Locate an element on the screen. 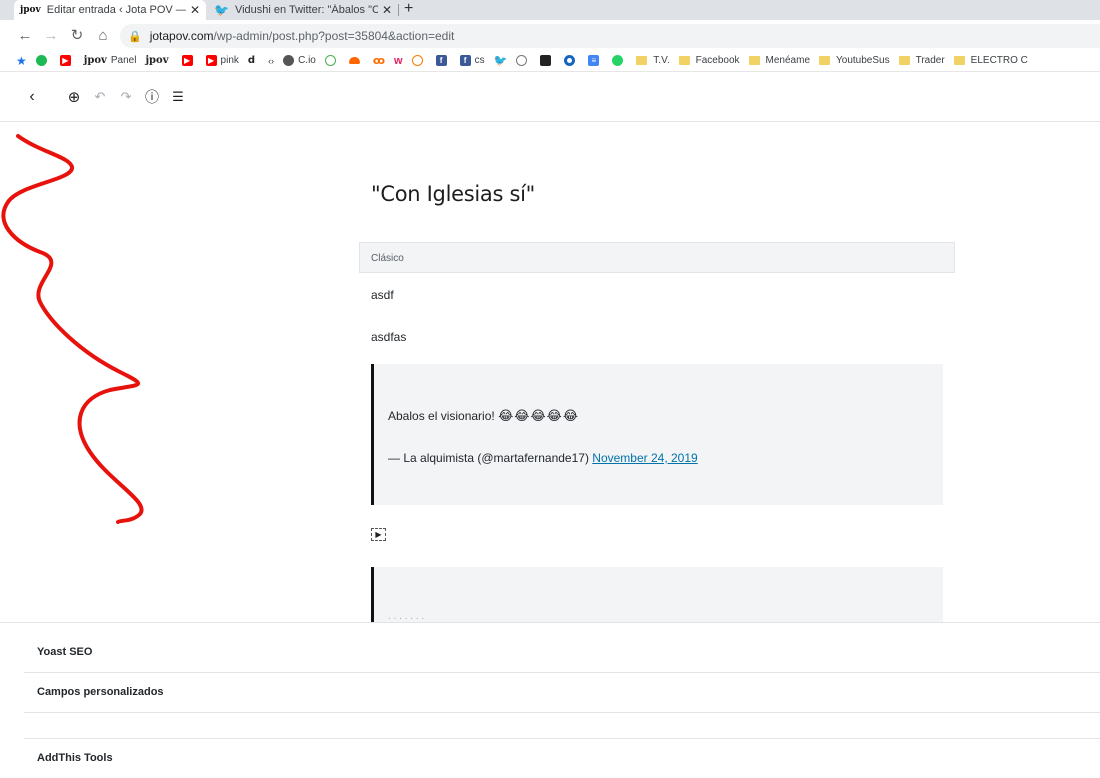 This screenshot has height=778, width=1100. metabox-campos-personalizados: Campos personalizados is located at coordinates (562, 693).